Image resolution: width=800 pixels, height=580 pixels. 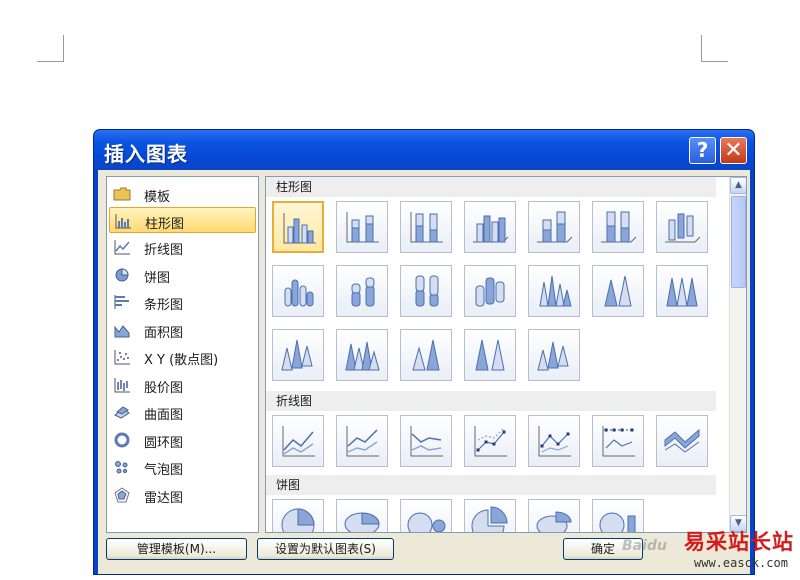 What do you see at coordinates (122, 412) in the screenshot?
I see `surface-chart-icon` at bounding box center [122, 412].